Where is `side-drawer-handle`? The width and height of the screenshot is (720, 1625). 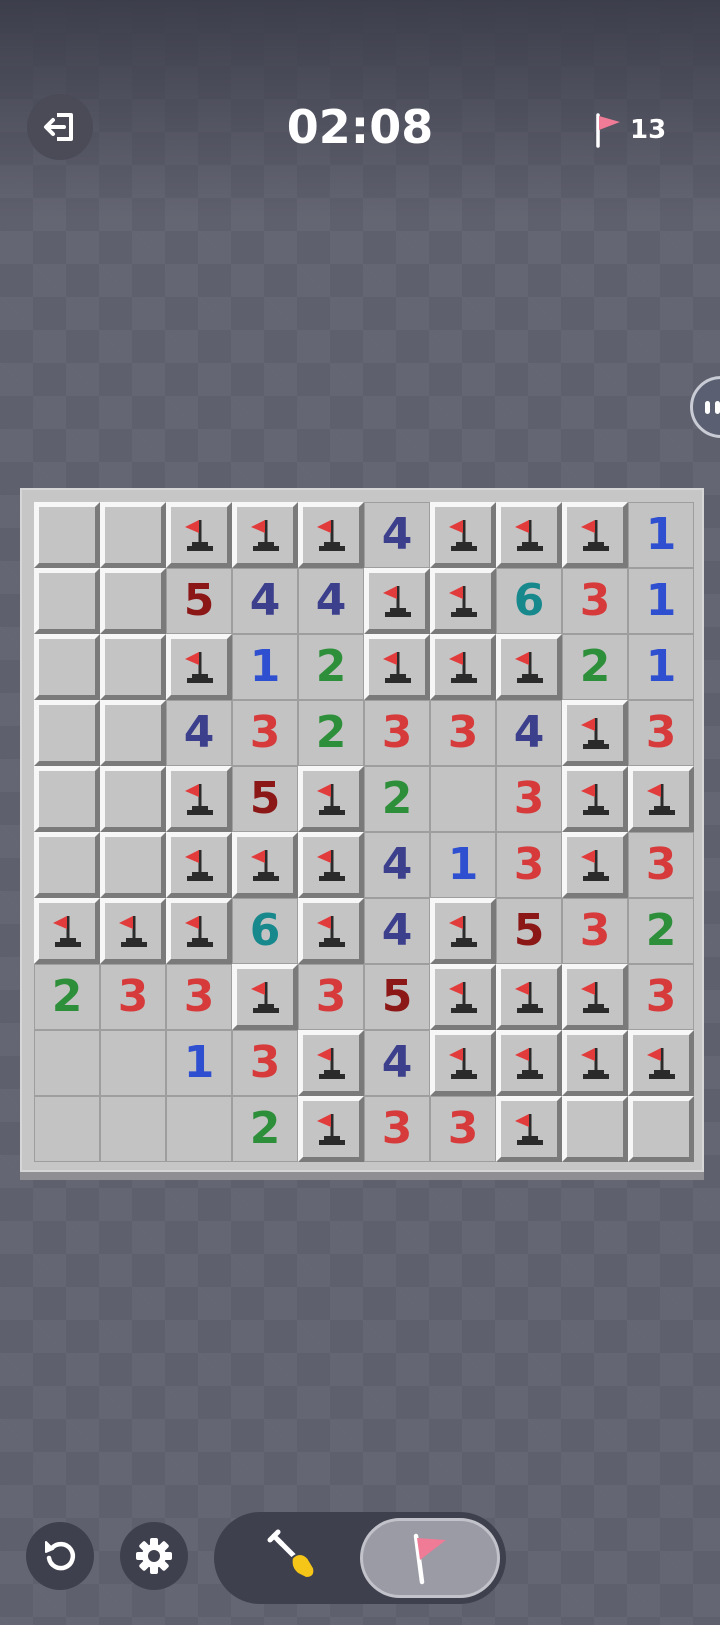 side-drawer-handle is located at coordinates (705, 407).